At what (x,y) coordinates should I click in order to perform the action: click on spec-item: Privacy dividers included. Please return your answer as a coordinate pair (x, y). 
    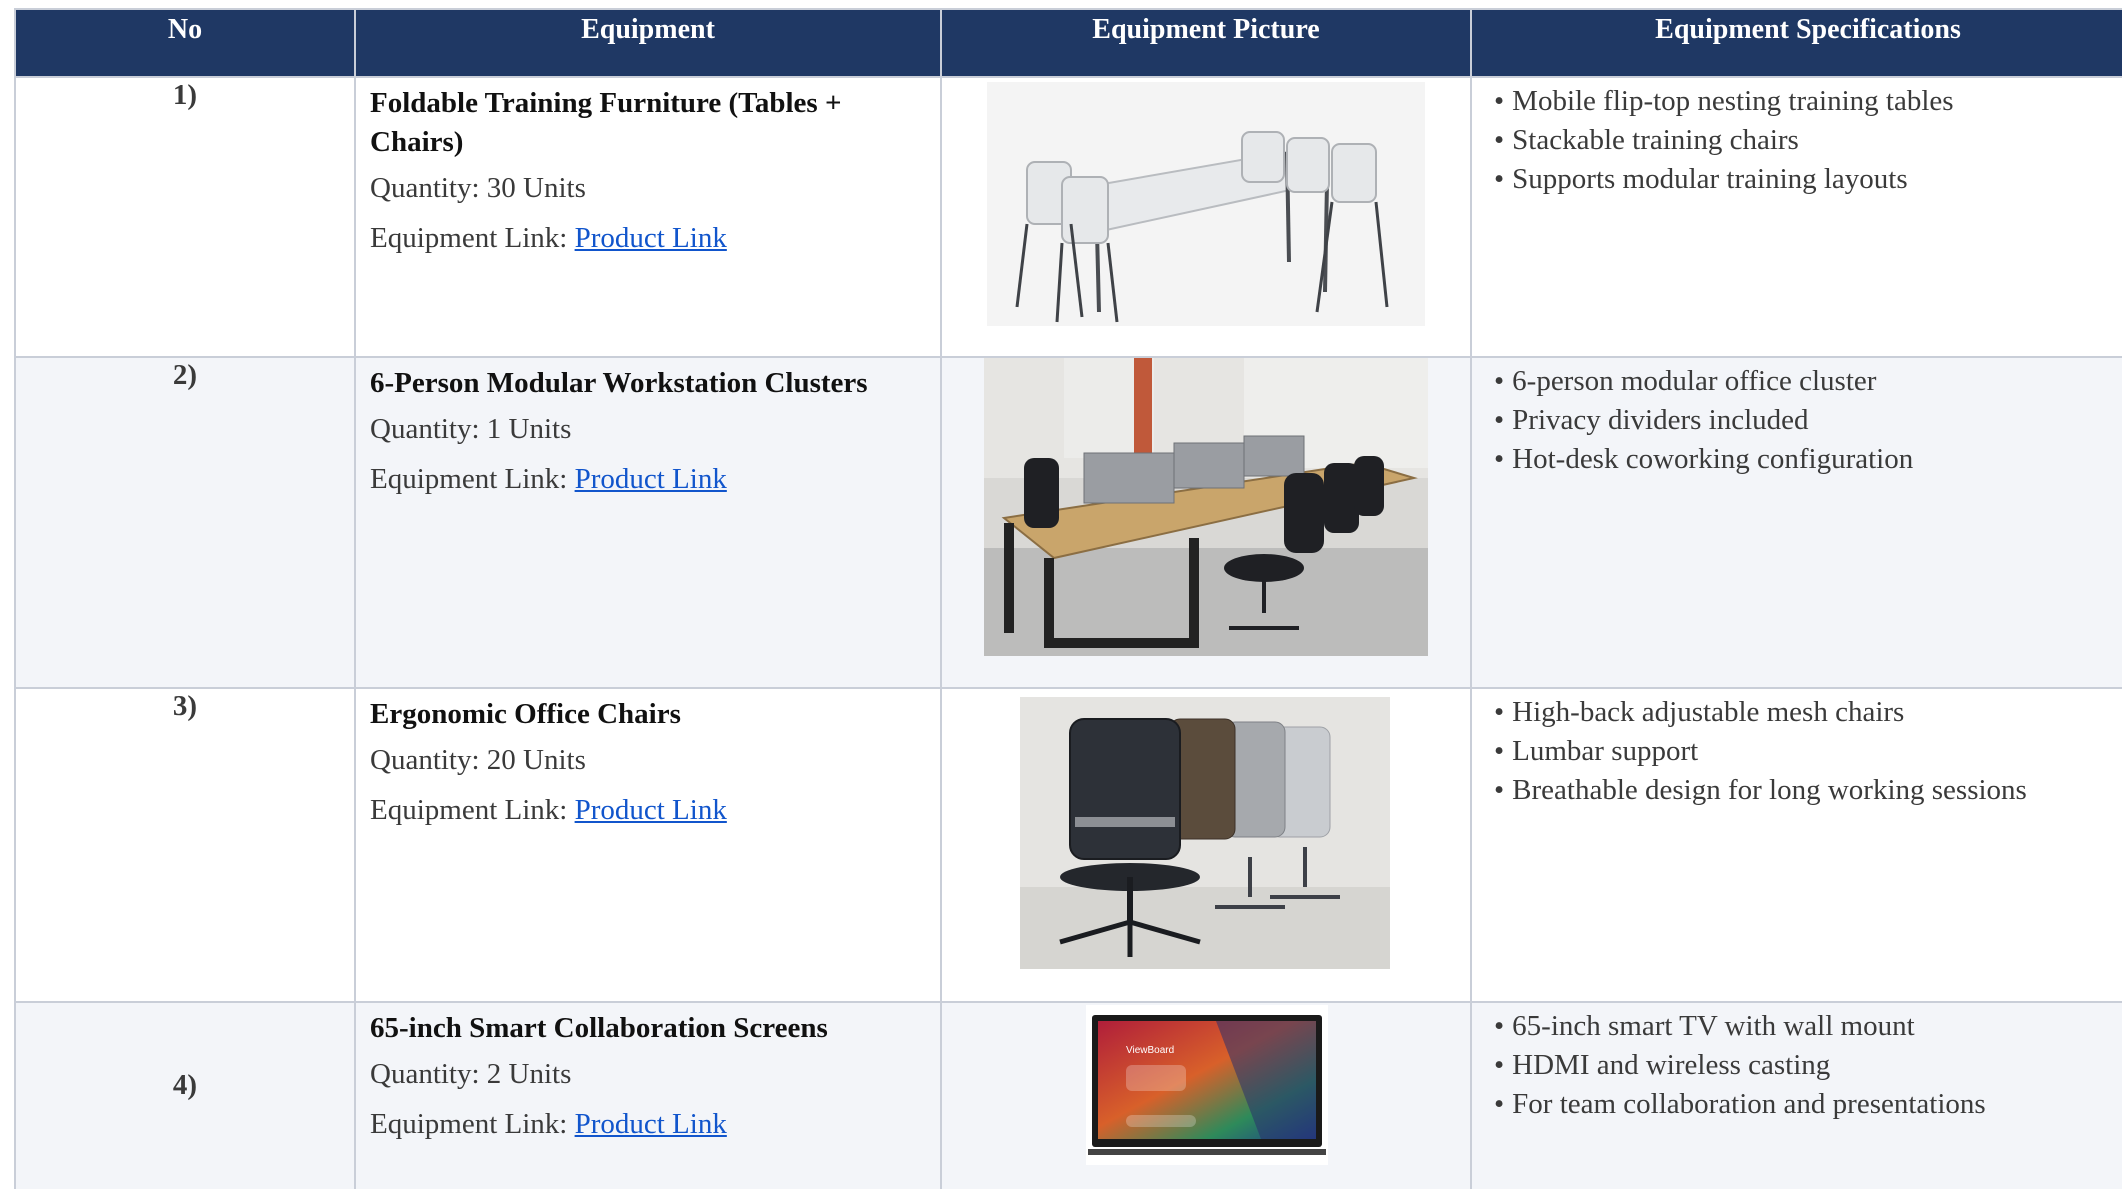
    Looking at the image, I should click on (1808, 420).